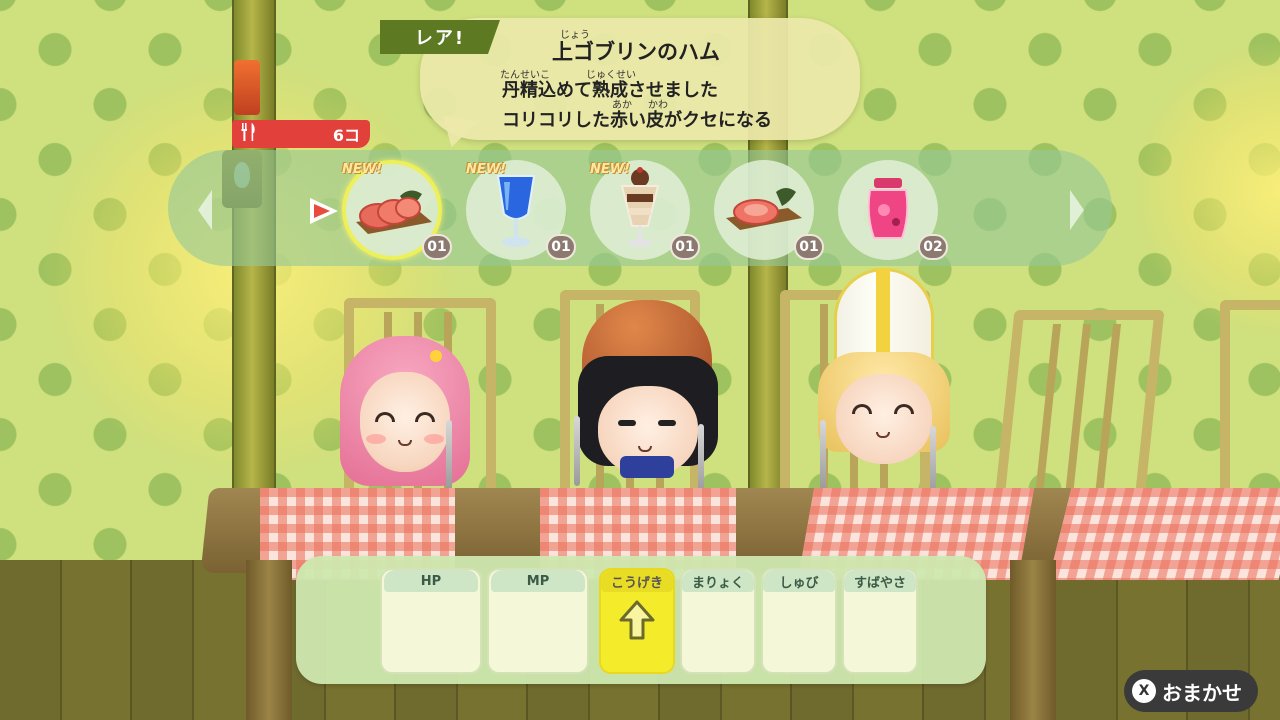 The height and width of the screenshot is (720, 1280). What do you see at coordinates (249, 134) in the screenshot?
I see `fork-knife-icon` at bounding box center [249, 134].